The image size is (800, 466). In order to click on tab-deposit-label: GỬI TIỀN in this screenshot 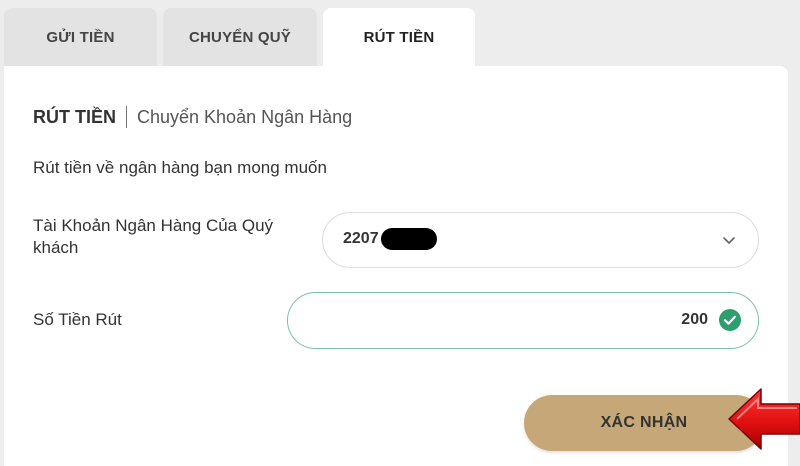, I will do `click(80, 37)`.